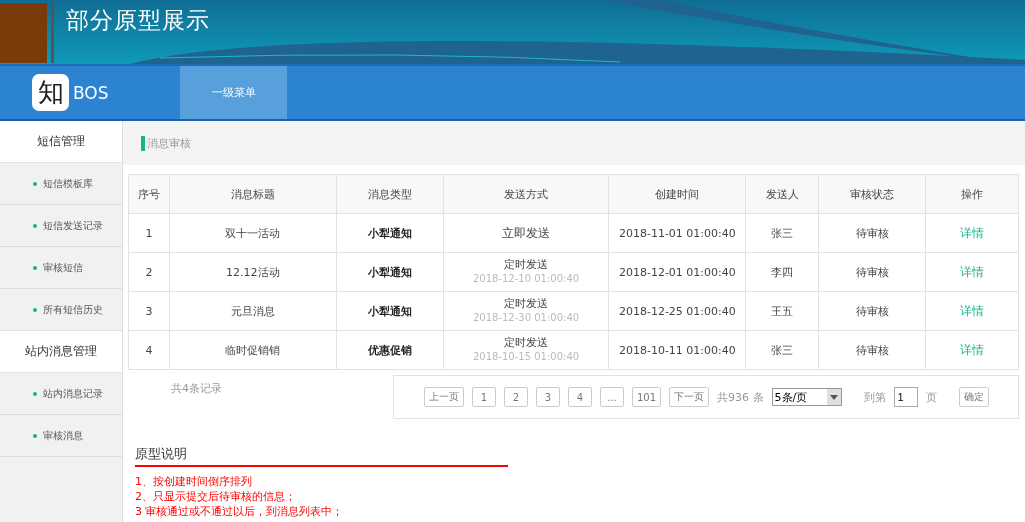 The image size is (1025, 522). I want to click on sidebar-item: 站内消息记录, so click(61, 394).